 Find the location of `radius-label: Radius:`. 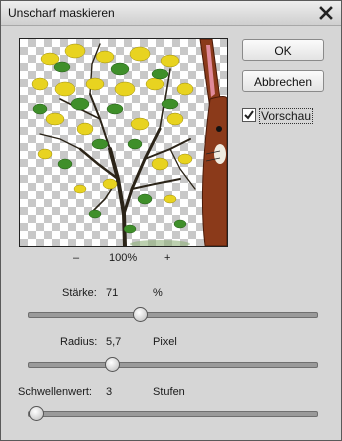

radius-label: Radius: is located at coordinates (79, 342).